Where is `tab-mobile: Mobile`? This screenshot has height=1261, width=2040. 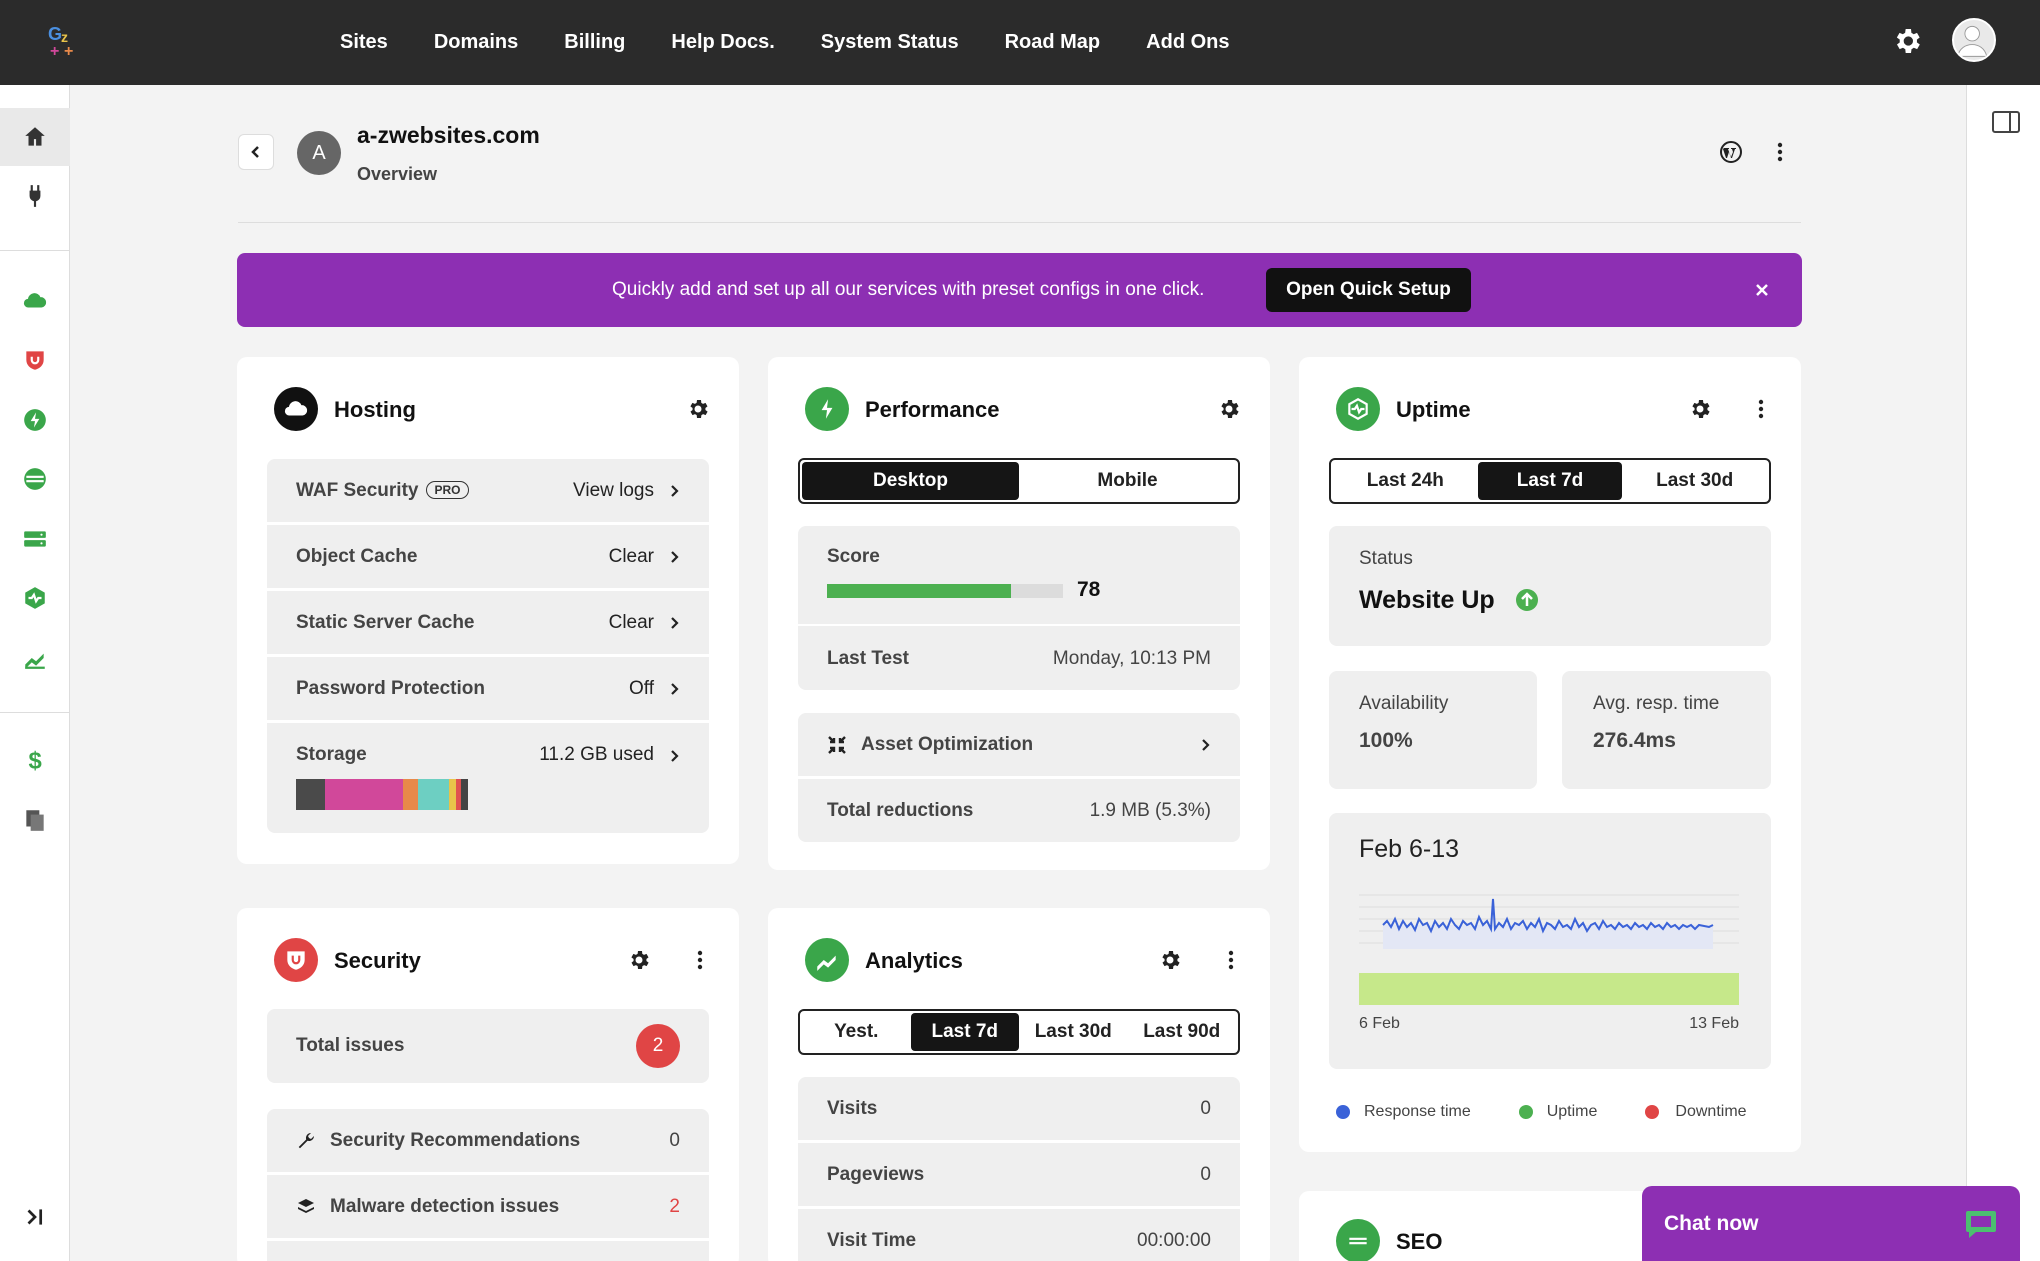 tab-mobile: Mobile is located at coordinates (1127, 481).